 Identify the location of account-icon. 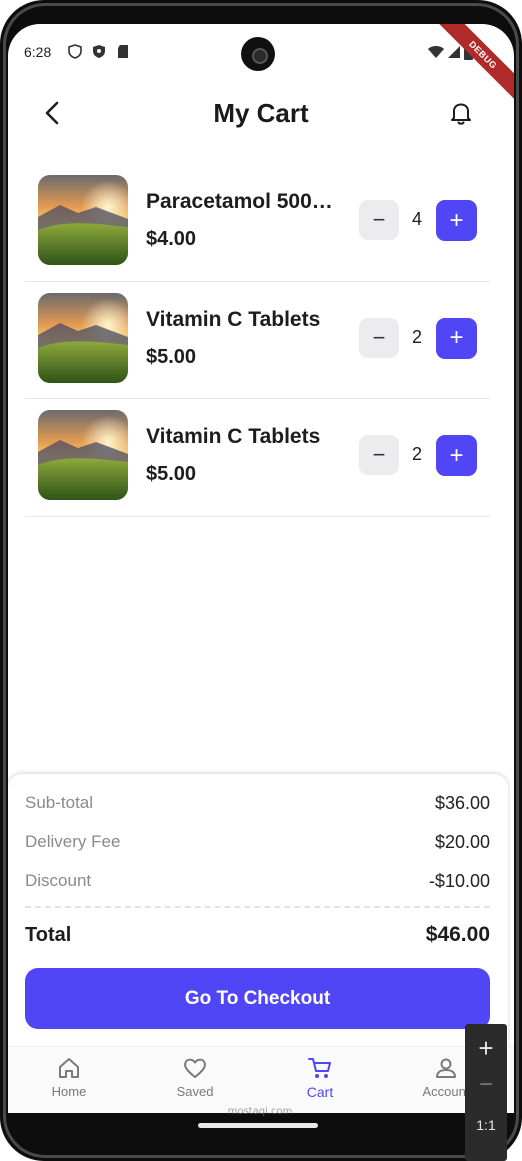
(446, 1068).